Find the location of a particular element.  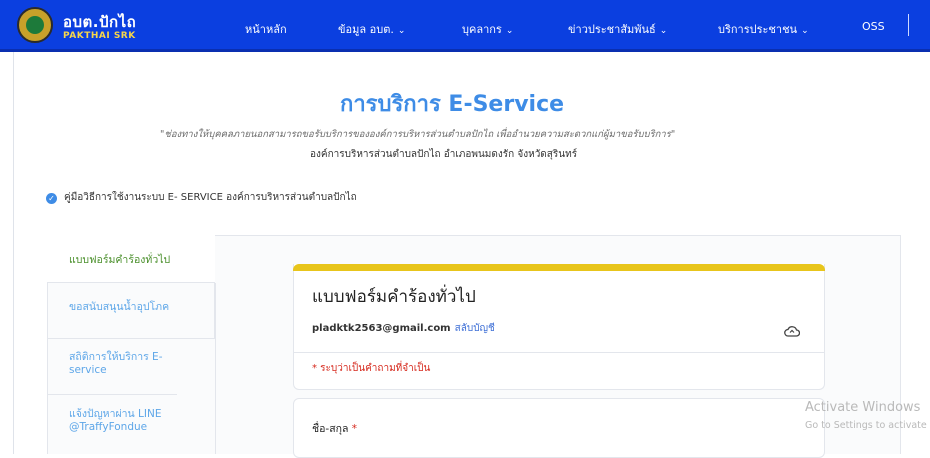

nav-oss-label: OSS is located at coordinates (873, 26).